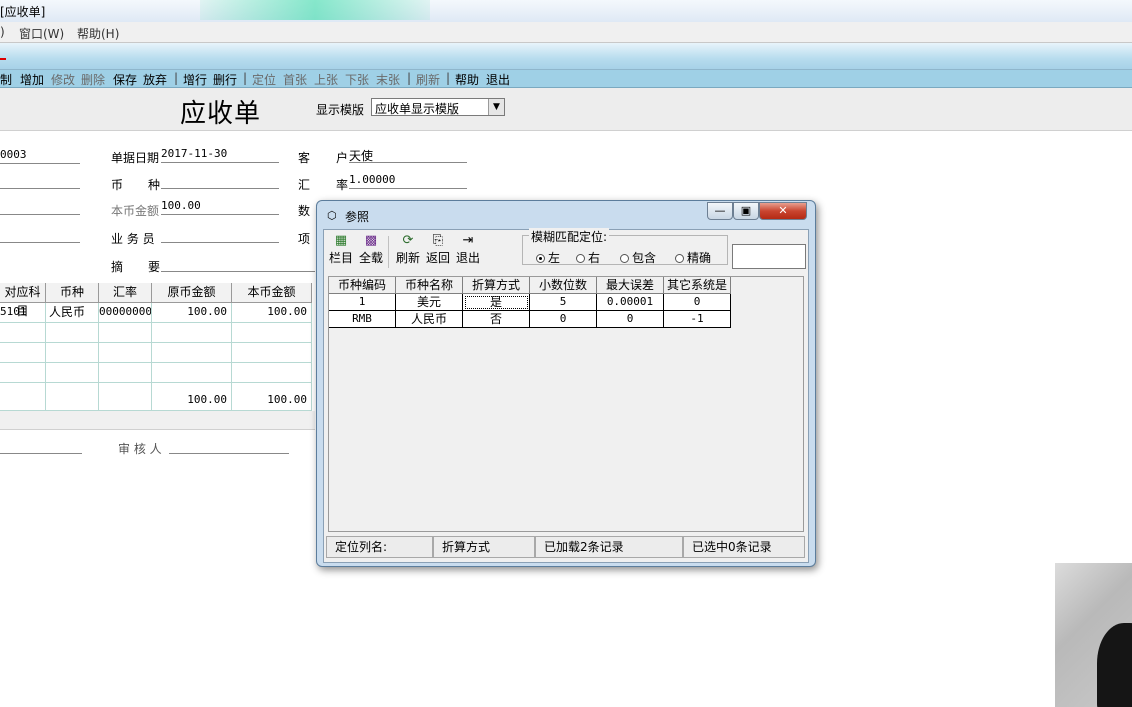 This screenshot has width=1132, height=707. I want to click on template-select: 应收单显示模版 ▼, so click(438, 107).